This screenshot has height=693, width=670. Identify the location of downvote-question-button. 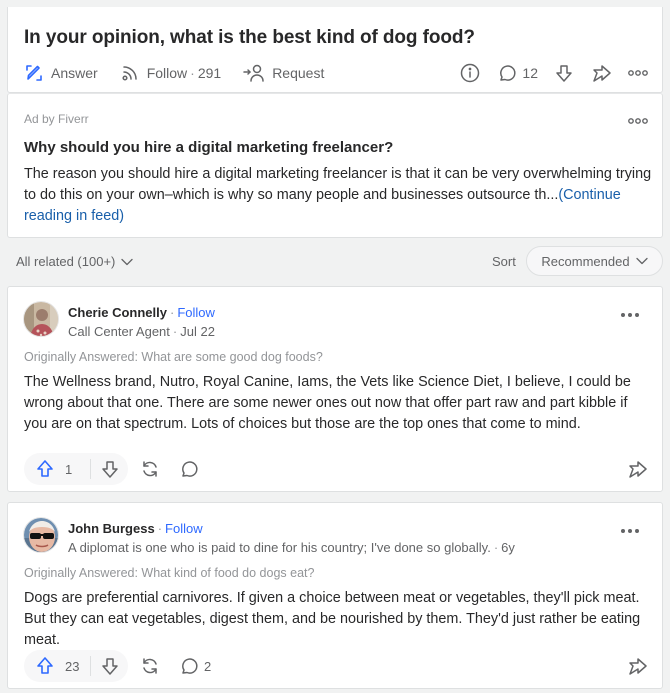
(564, 73).